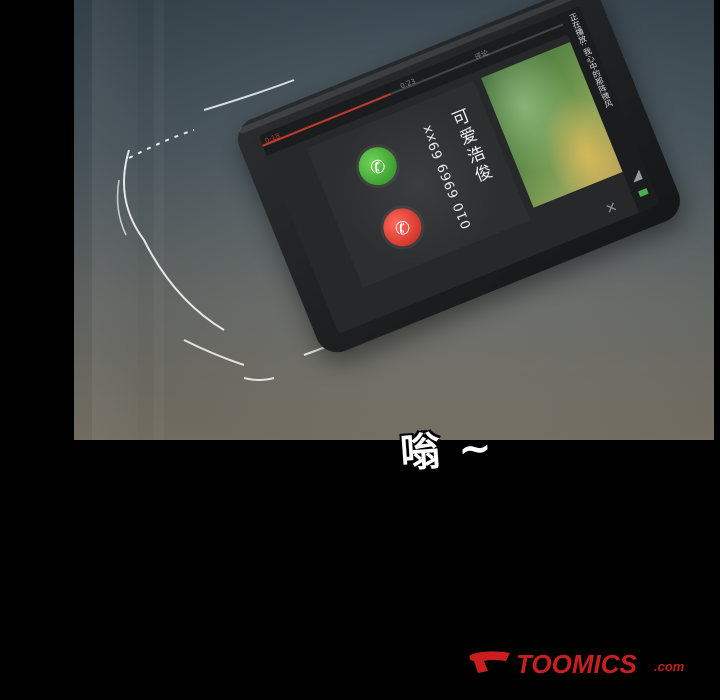 This screenshot has width=720, height=700. What do you see at coordinates (576, 664) in the screenshot?
I see `watermark-brand: TOOMICS` at bounding box center [576, 664].